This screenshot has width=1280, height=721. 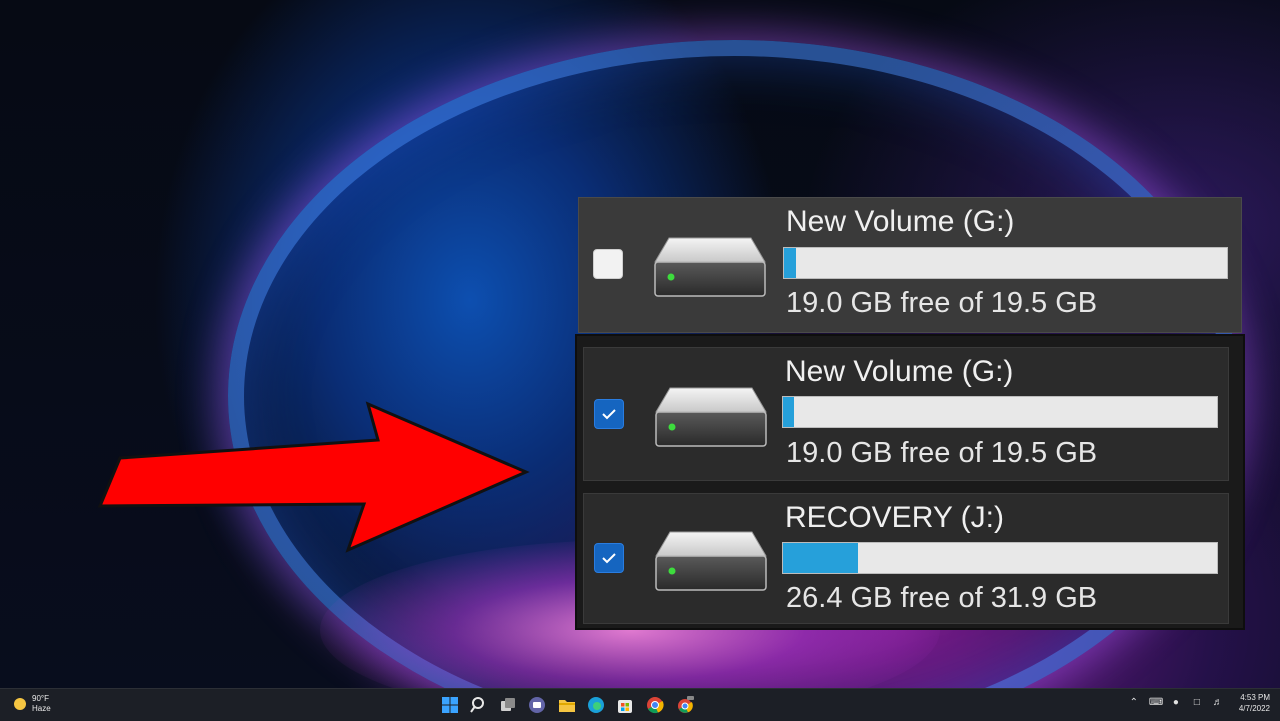 What do you see at coordinates (567, 705) in the screenshot?
I see `file-explorer-icon` at bounding box center [567, 705].